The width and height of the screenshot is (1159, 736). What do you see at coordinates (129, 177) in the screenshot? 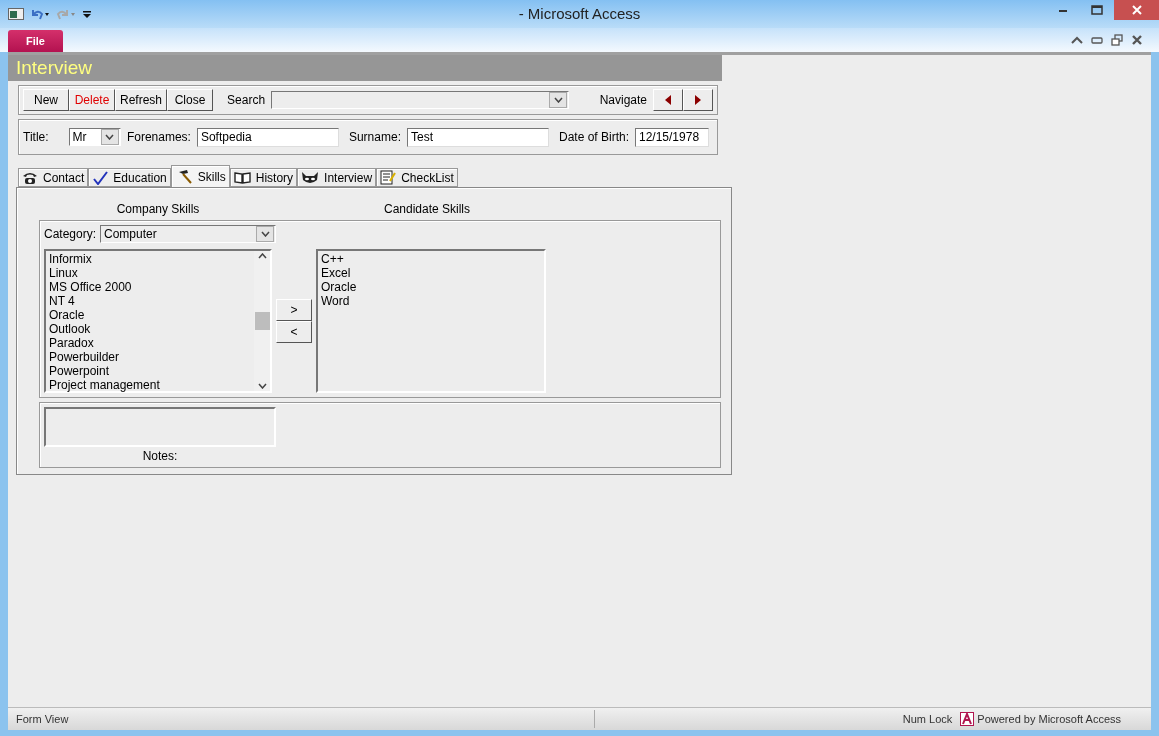
I see `form-tab: Education` at bounding box center [129, 177].